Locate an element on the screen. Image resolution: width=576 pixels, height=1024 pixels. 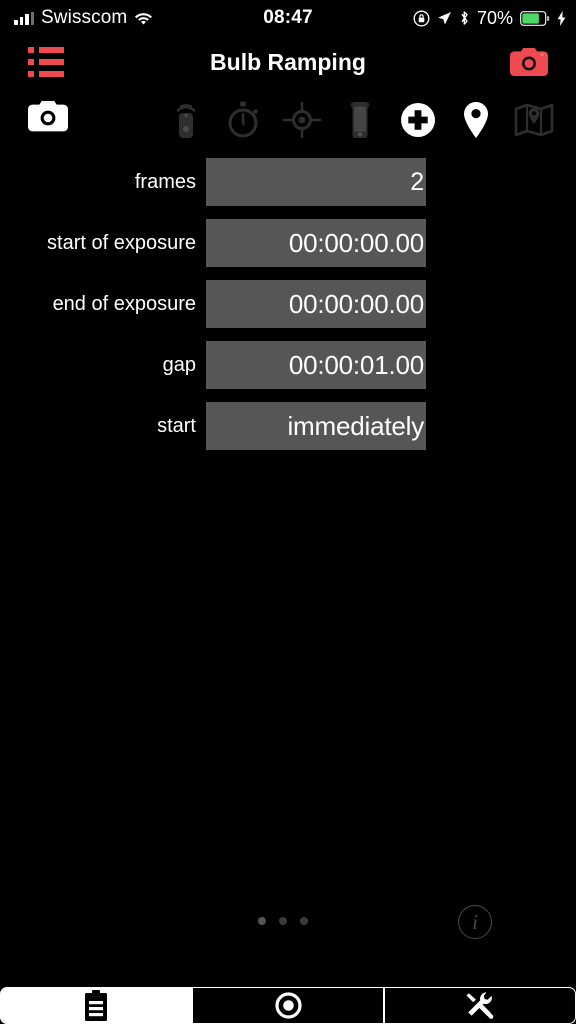
end-of-exposure-input: 00:00:00.00 is located at coordinates (316, 304).